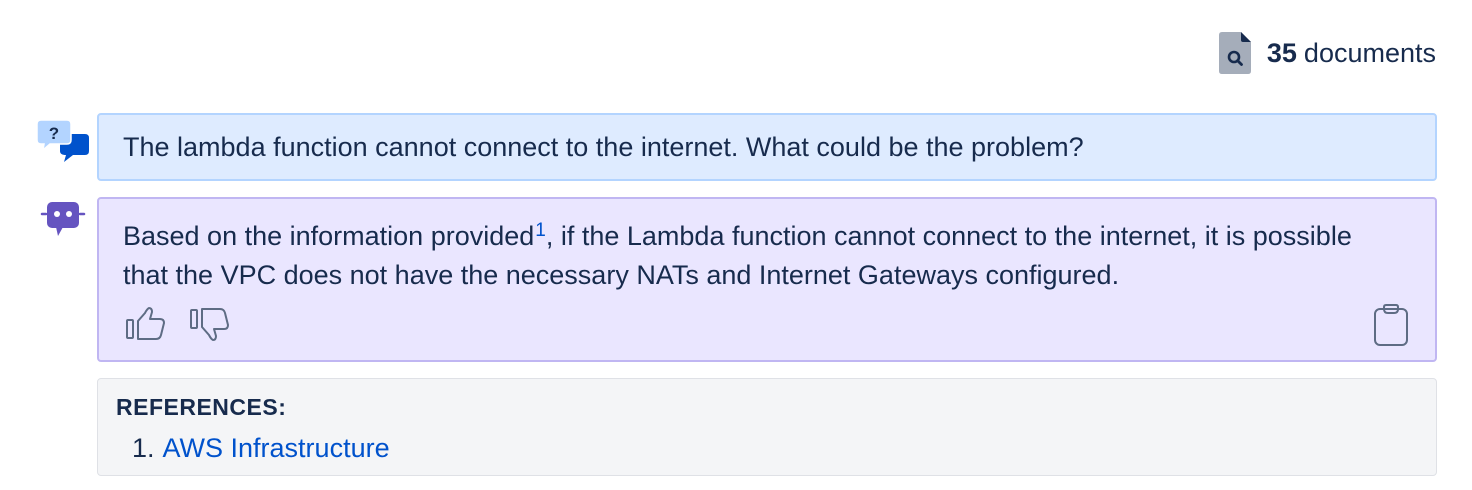 This screenshot has width=1472, height=490. What do you see at coordinates (1369, 52) in the screenshot?
I see `document-count-label: documents` at bounding box center [1369, 52].